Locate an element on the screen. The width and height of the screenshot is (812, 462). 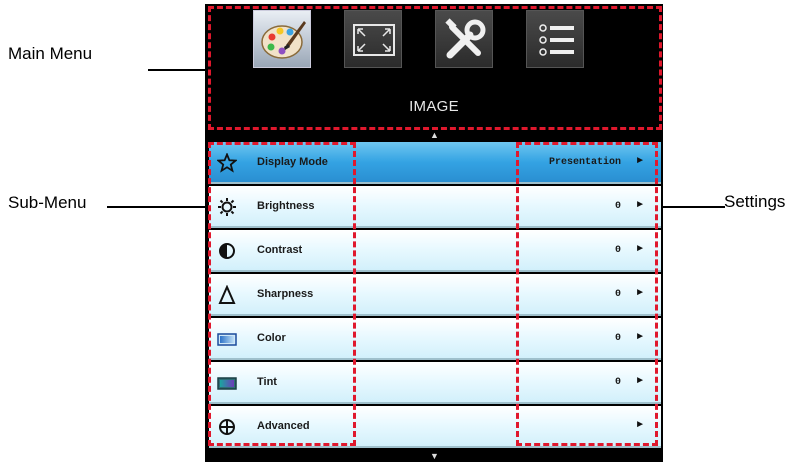
main-menu-leader-line is located at coordinates (178, 70).